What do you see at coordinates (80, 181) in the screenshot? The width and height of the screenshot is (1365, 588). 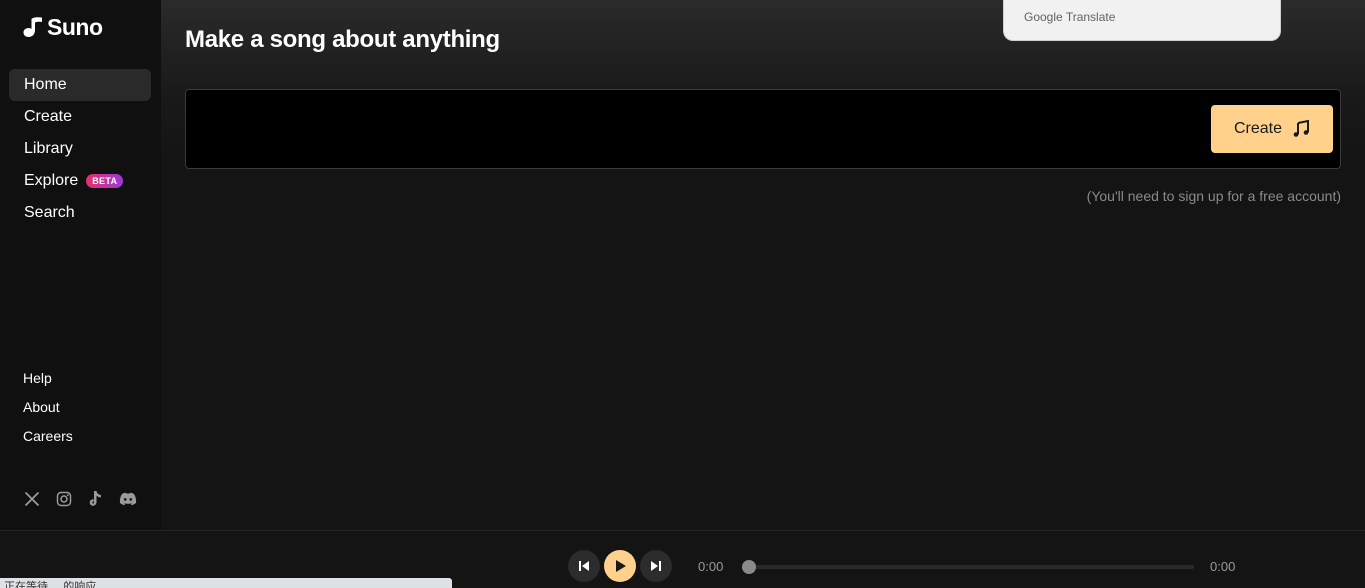 I see `nav-item-explore: Explore BETA` at bounding box center [80, 181].